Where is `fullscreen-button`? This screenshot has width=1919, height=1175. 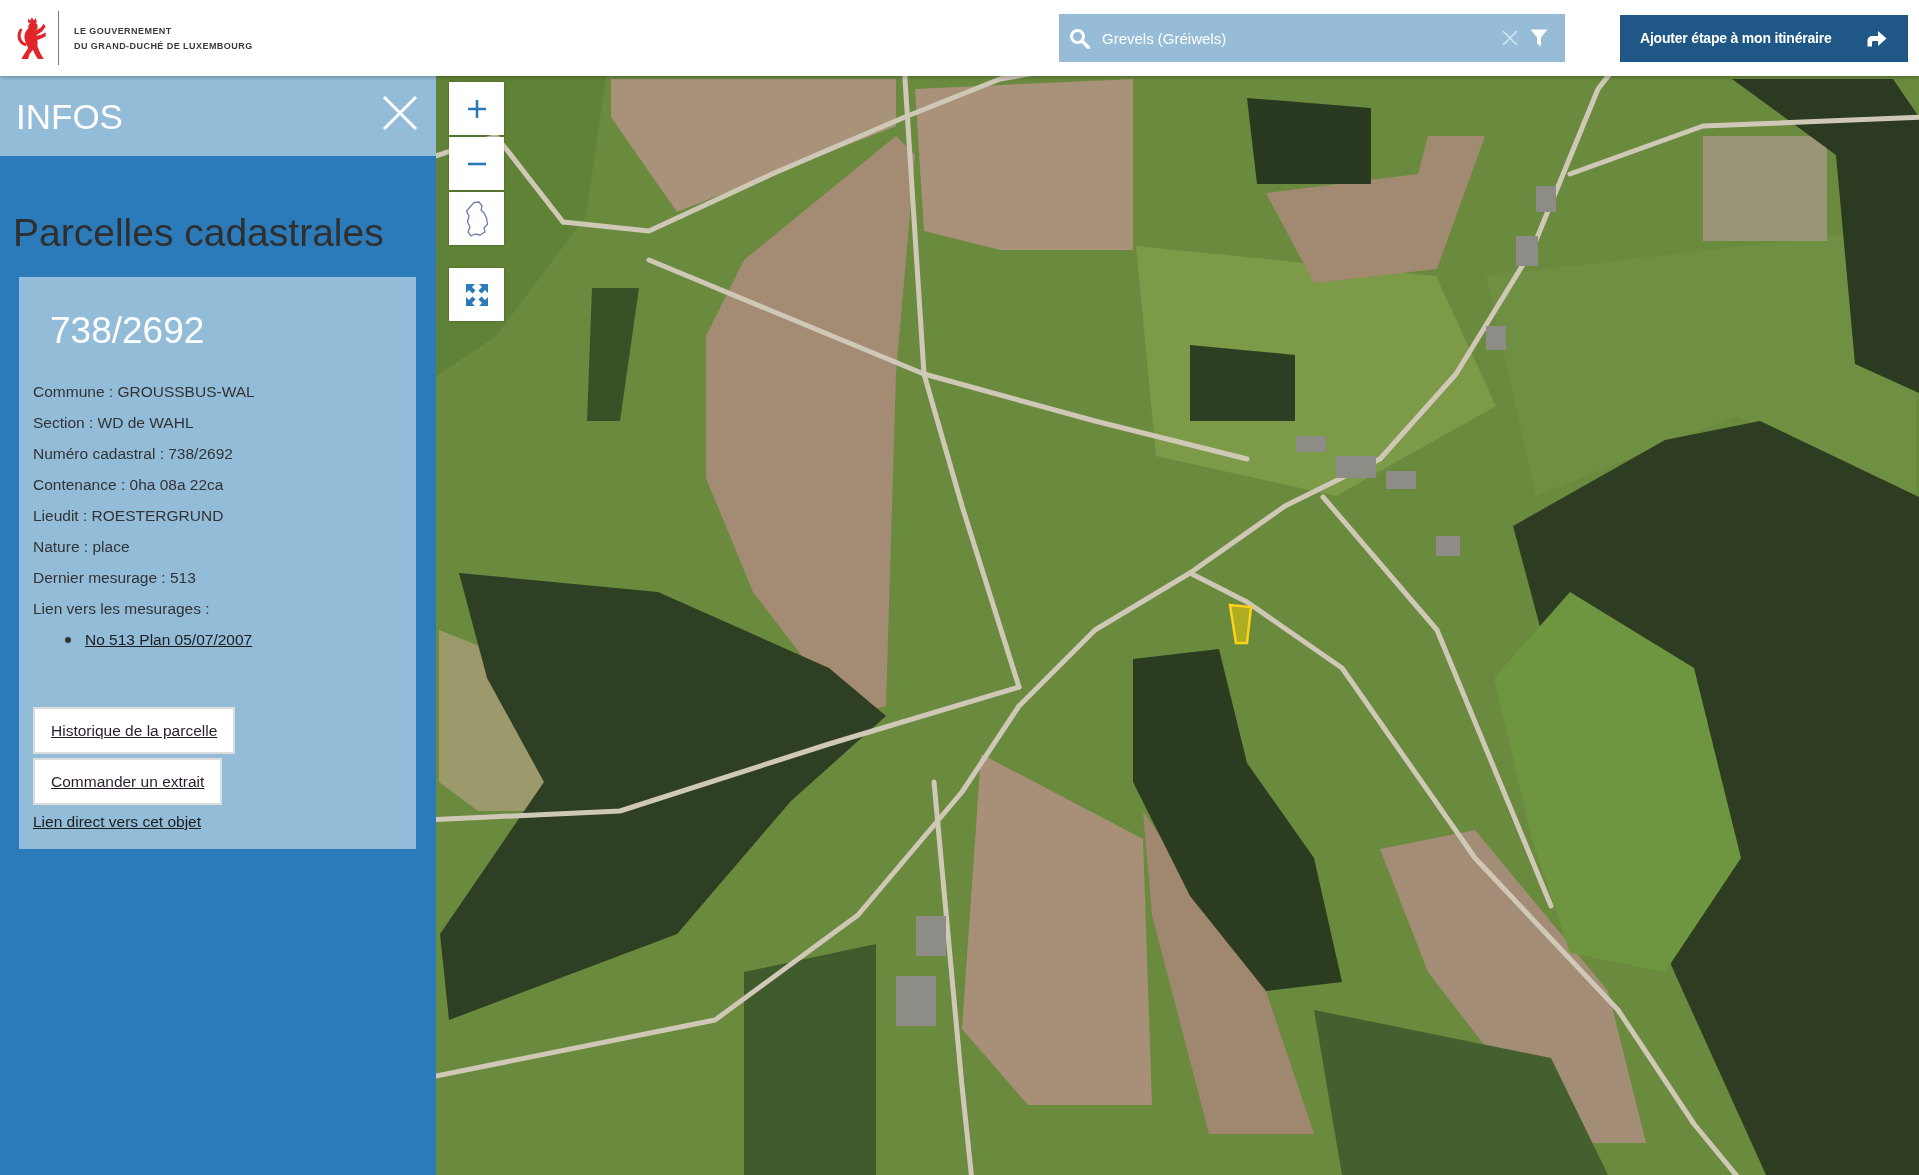 fullscreen-button is located at coordinates (476, 294).